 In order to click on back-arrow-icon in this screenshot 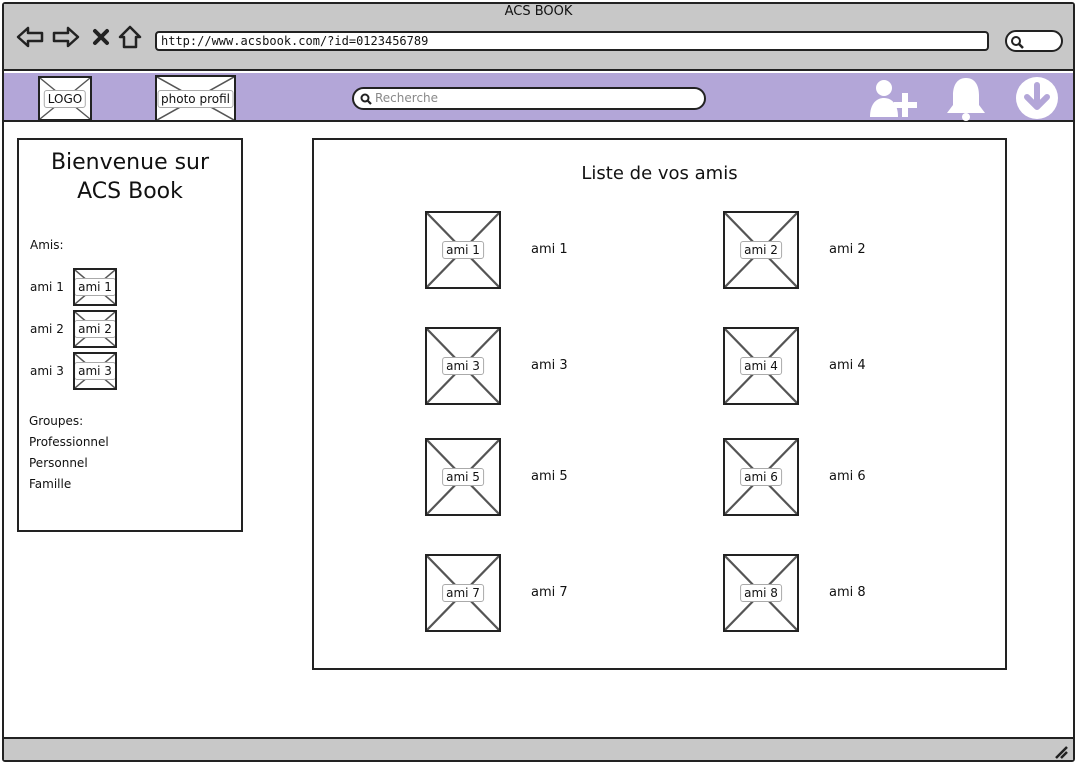, I will do `click(30, 37)`.